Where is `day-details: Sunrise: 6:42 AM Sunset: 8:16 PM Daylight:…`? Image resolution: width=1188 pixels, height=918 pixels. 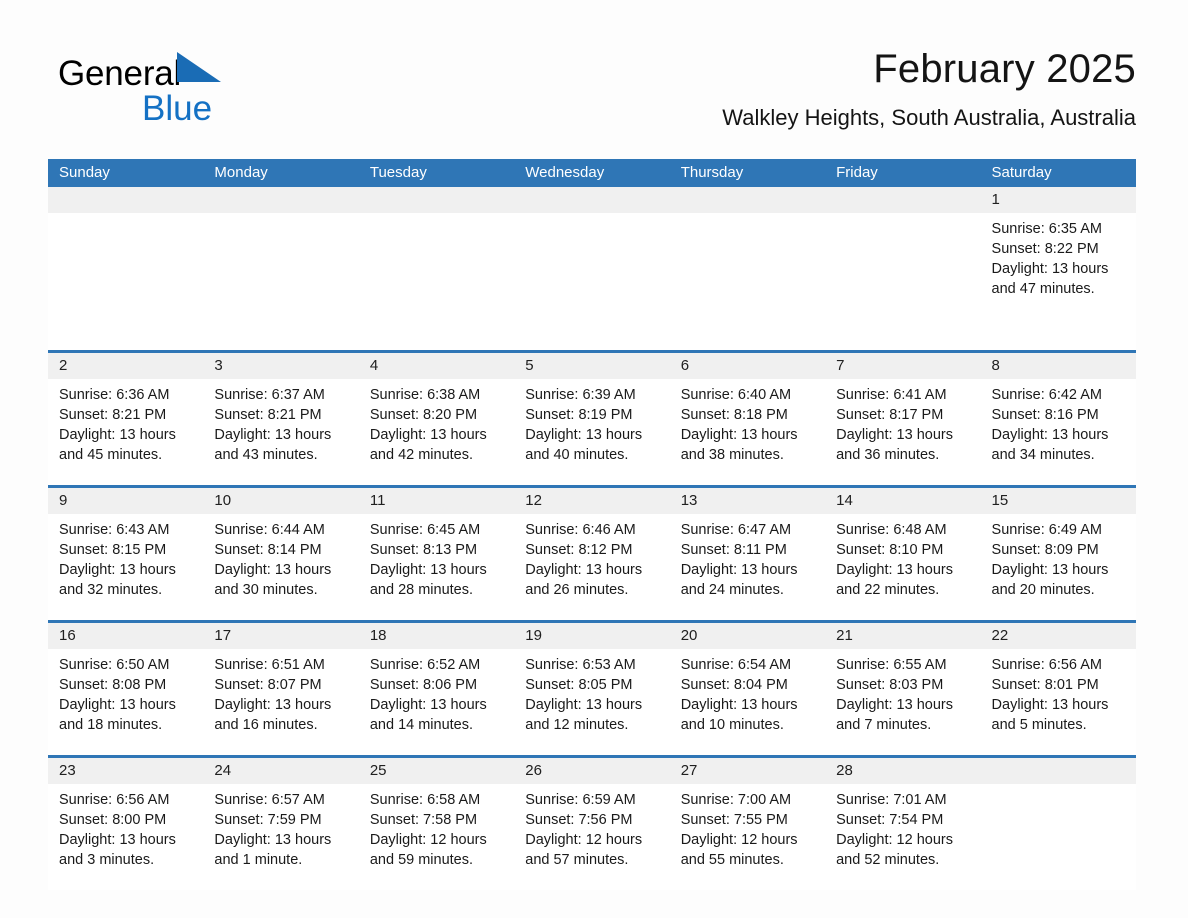 day-details: Sunrise: 6:42 AM Sunset: 8:16 PM Daylight:… is located at coordinates (1058, 422).